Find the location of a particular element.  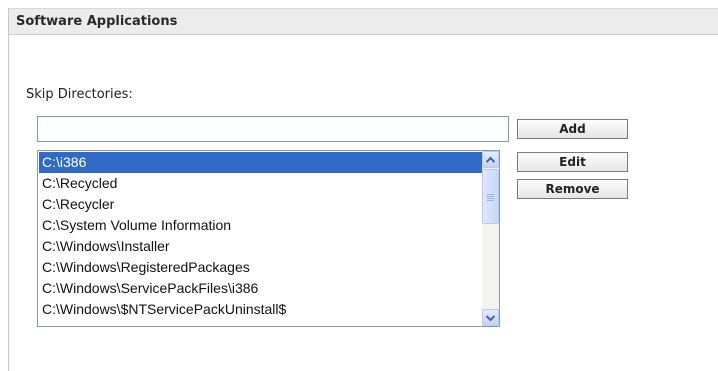

edit-button: Edit is located at coordinates (572, 162).